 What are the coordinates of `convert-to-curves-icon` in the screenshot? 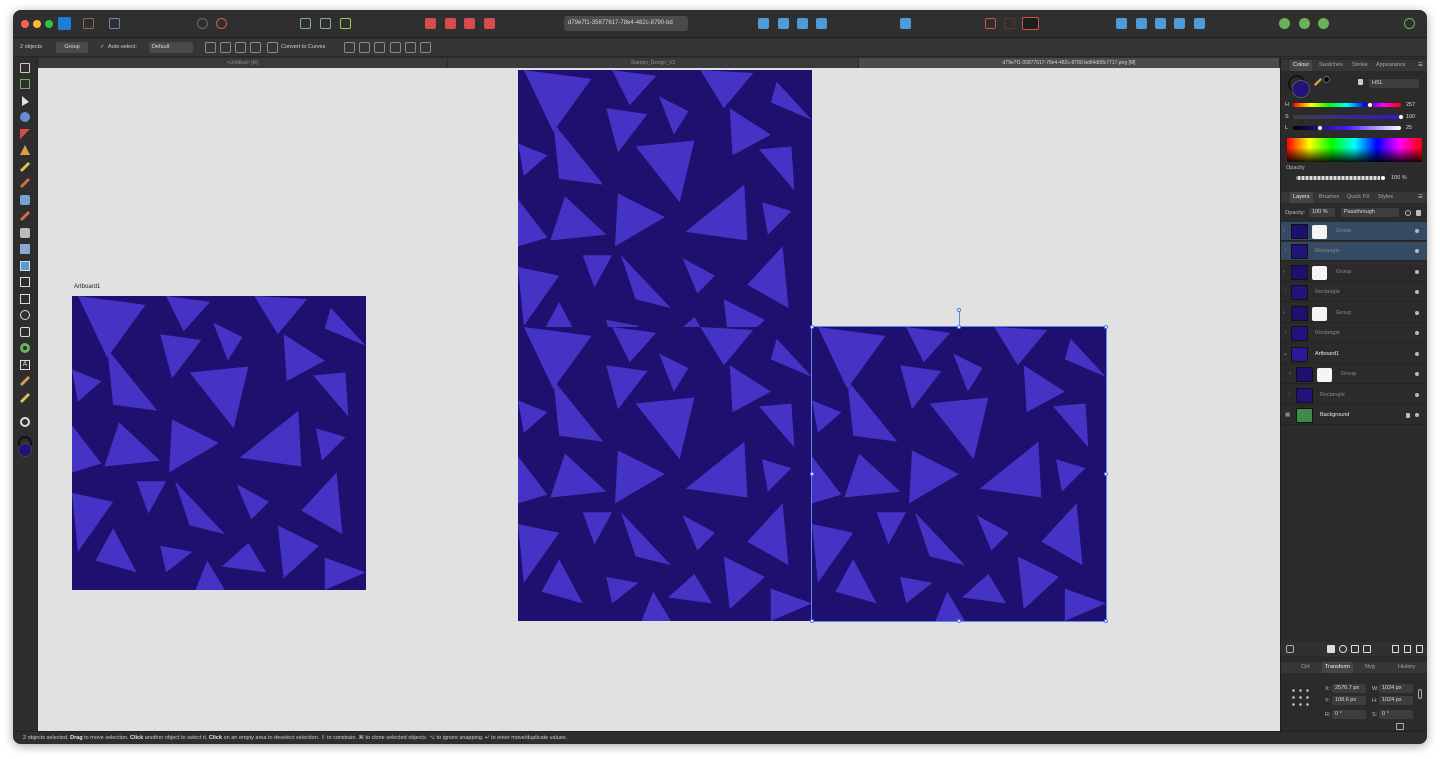 It's located at (272, 47).